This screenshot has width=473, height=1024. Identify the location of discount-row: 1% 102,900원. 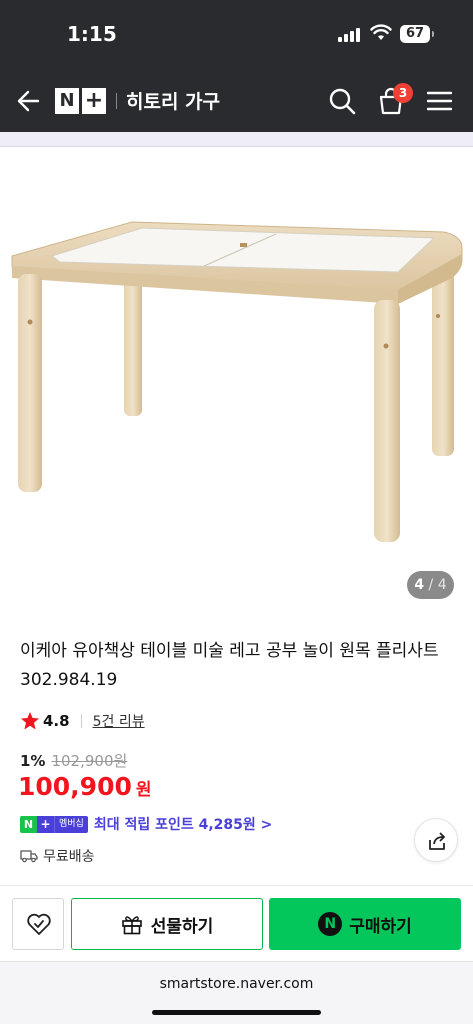
(73, 760).